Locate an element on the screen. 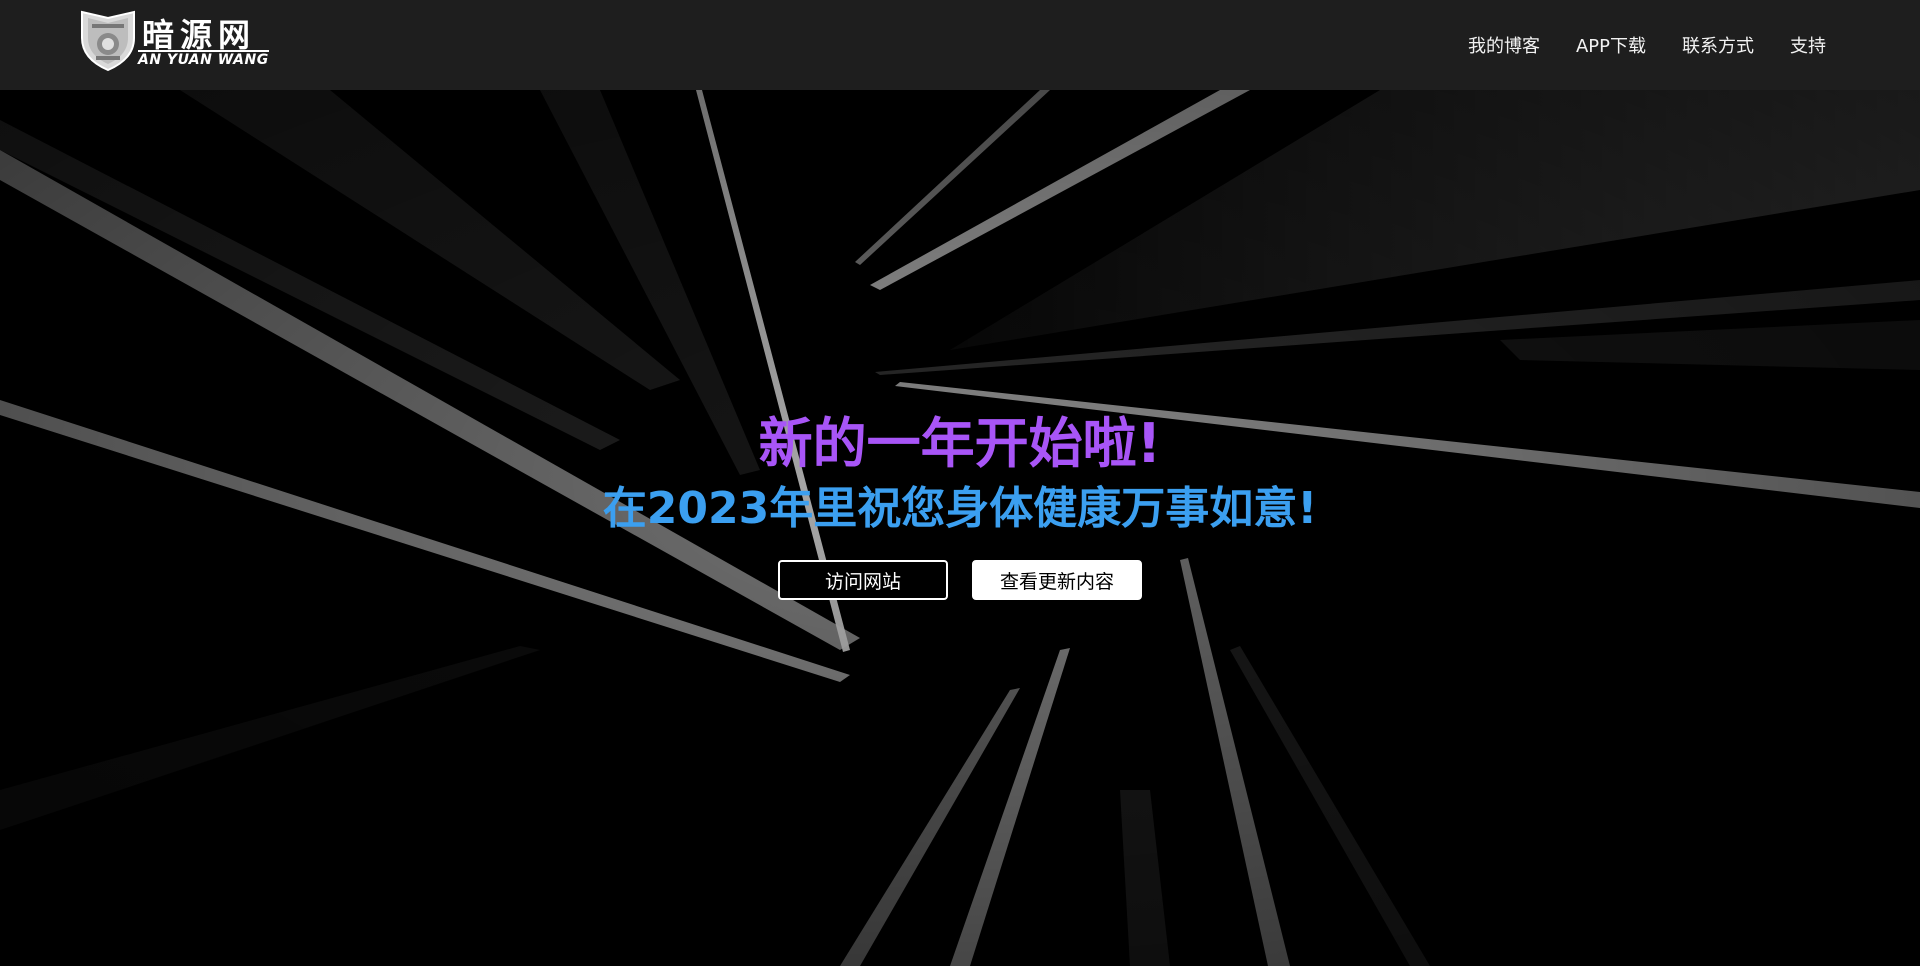 The width and height of the screenshot is (1920, 966). brand-subtitle: AN YUAN WANG is located at coordinates (203, 59).